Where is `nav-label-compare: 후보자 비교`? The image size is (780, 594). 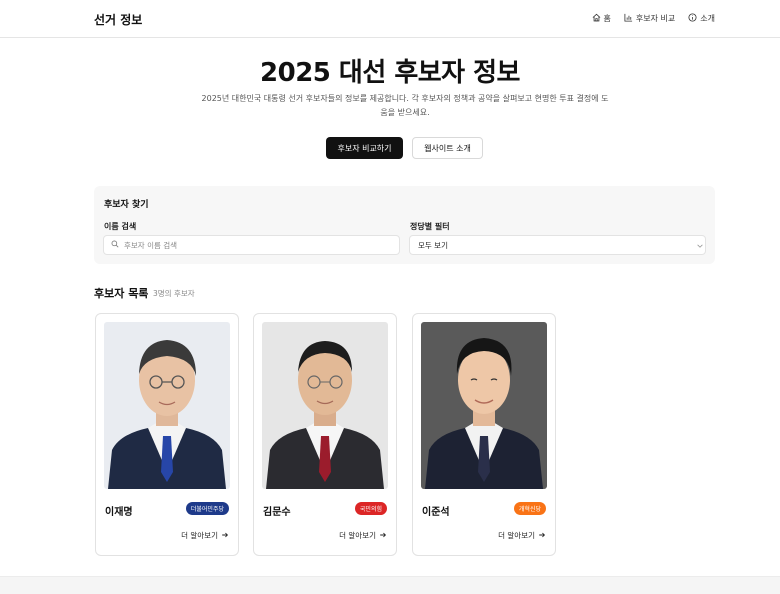 nav-label-compare: 후보자 비교 is located at coordinates (655, 18).